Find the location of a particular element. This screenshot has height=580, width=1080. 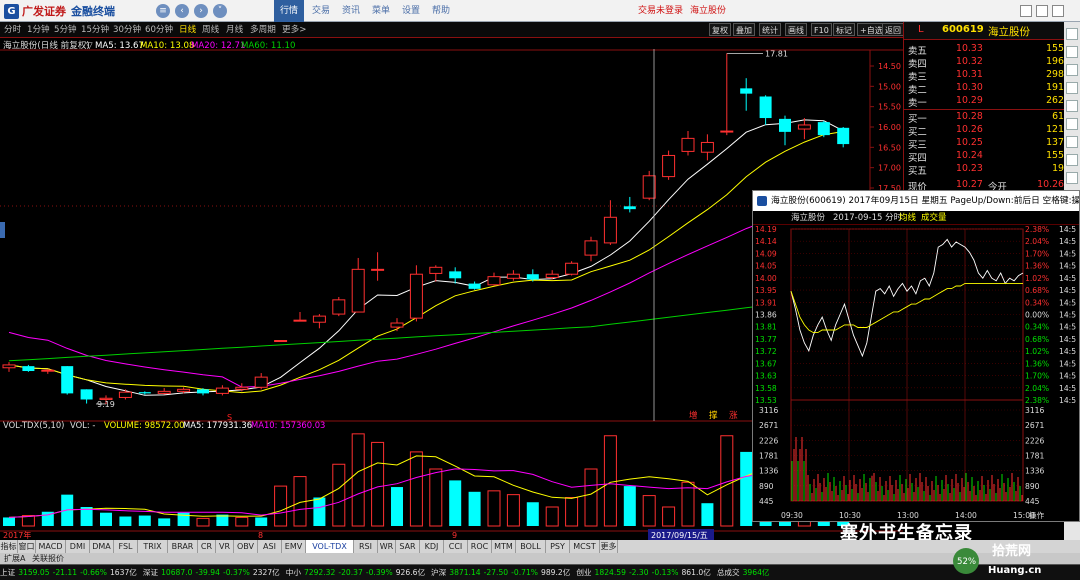

menu-news: 资讯 is located at coordinates (351, 11).